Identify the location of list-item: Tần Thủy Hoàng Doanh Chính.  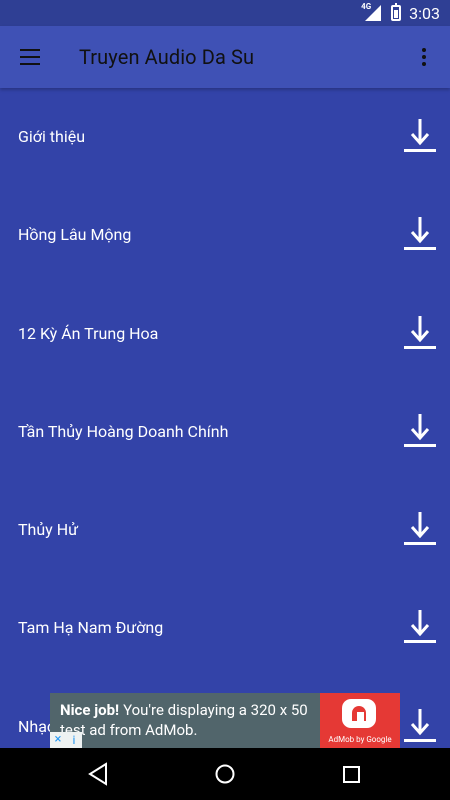
(225, 432).